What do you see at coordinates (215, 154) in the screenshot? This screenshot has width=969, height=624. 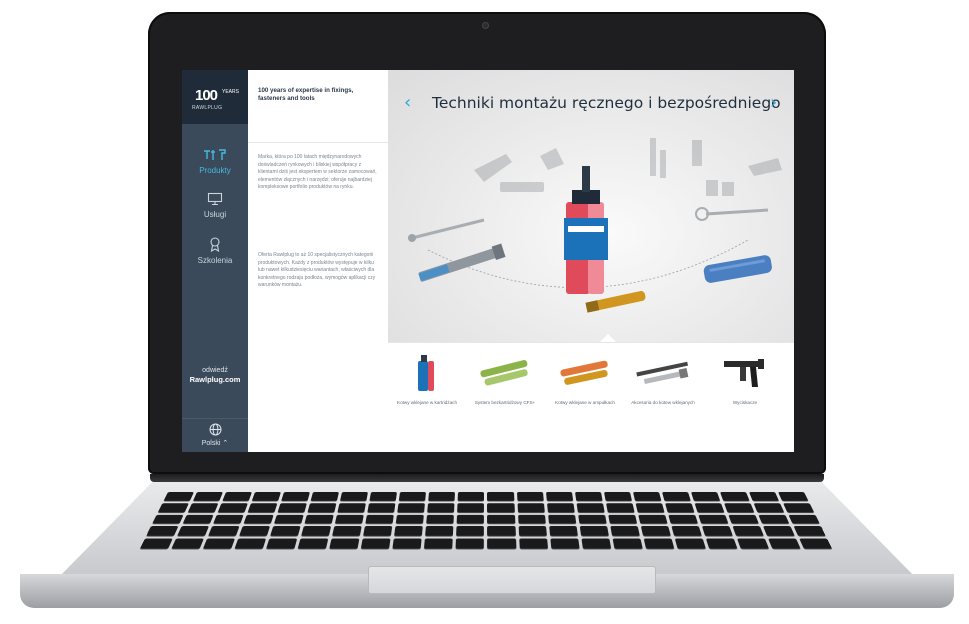 I see `tools-icon` at bounding box center [215, 154].